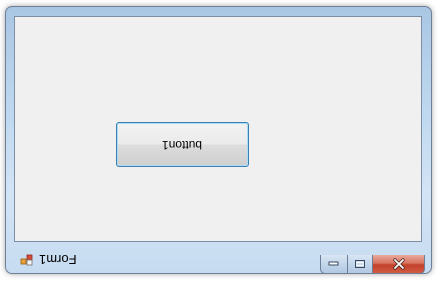  I want to click on caption-buttons, so click(372, 264).